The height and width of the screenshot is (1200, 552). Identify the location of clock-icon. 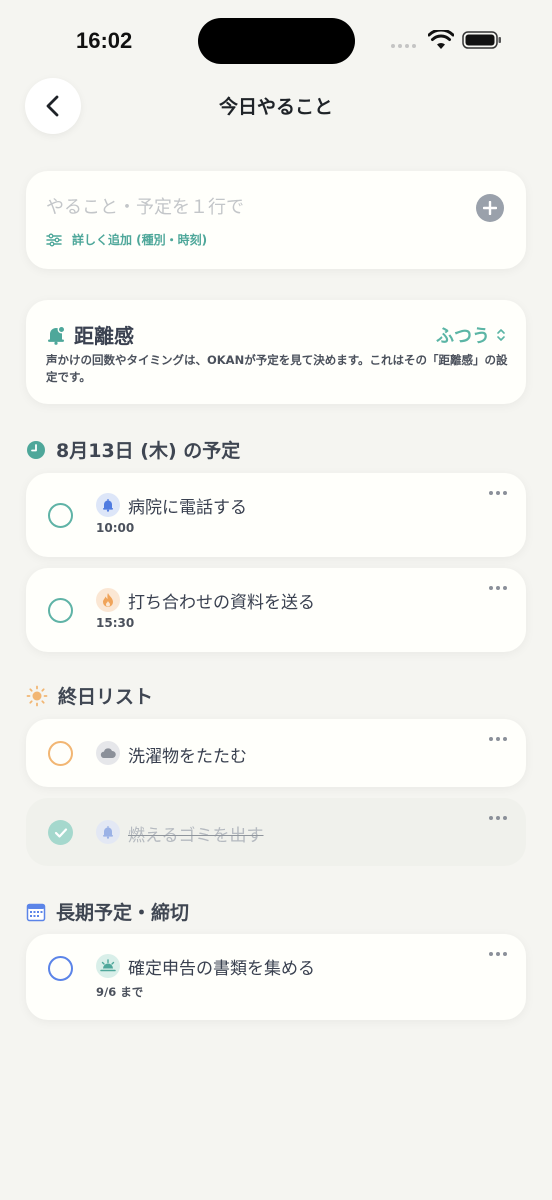
(36, 449).